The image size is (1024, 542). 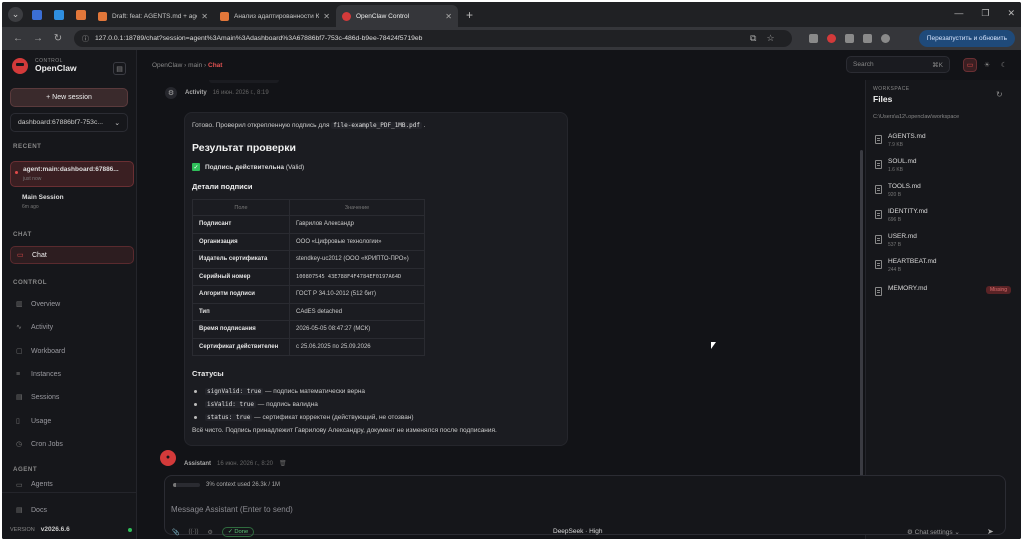 I want to click on status-text: — подпись валидна, so click(x=287, y=404).